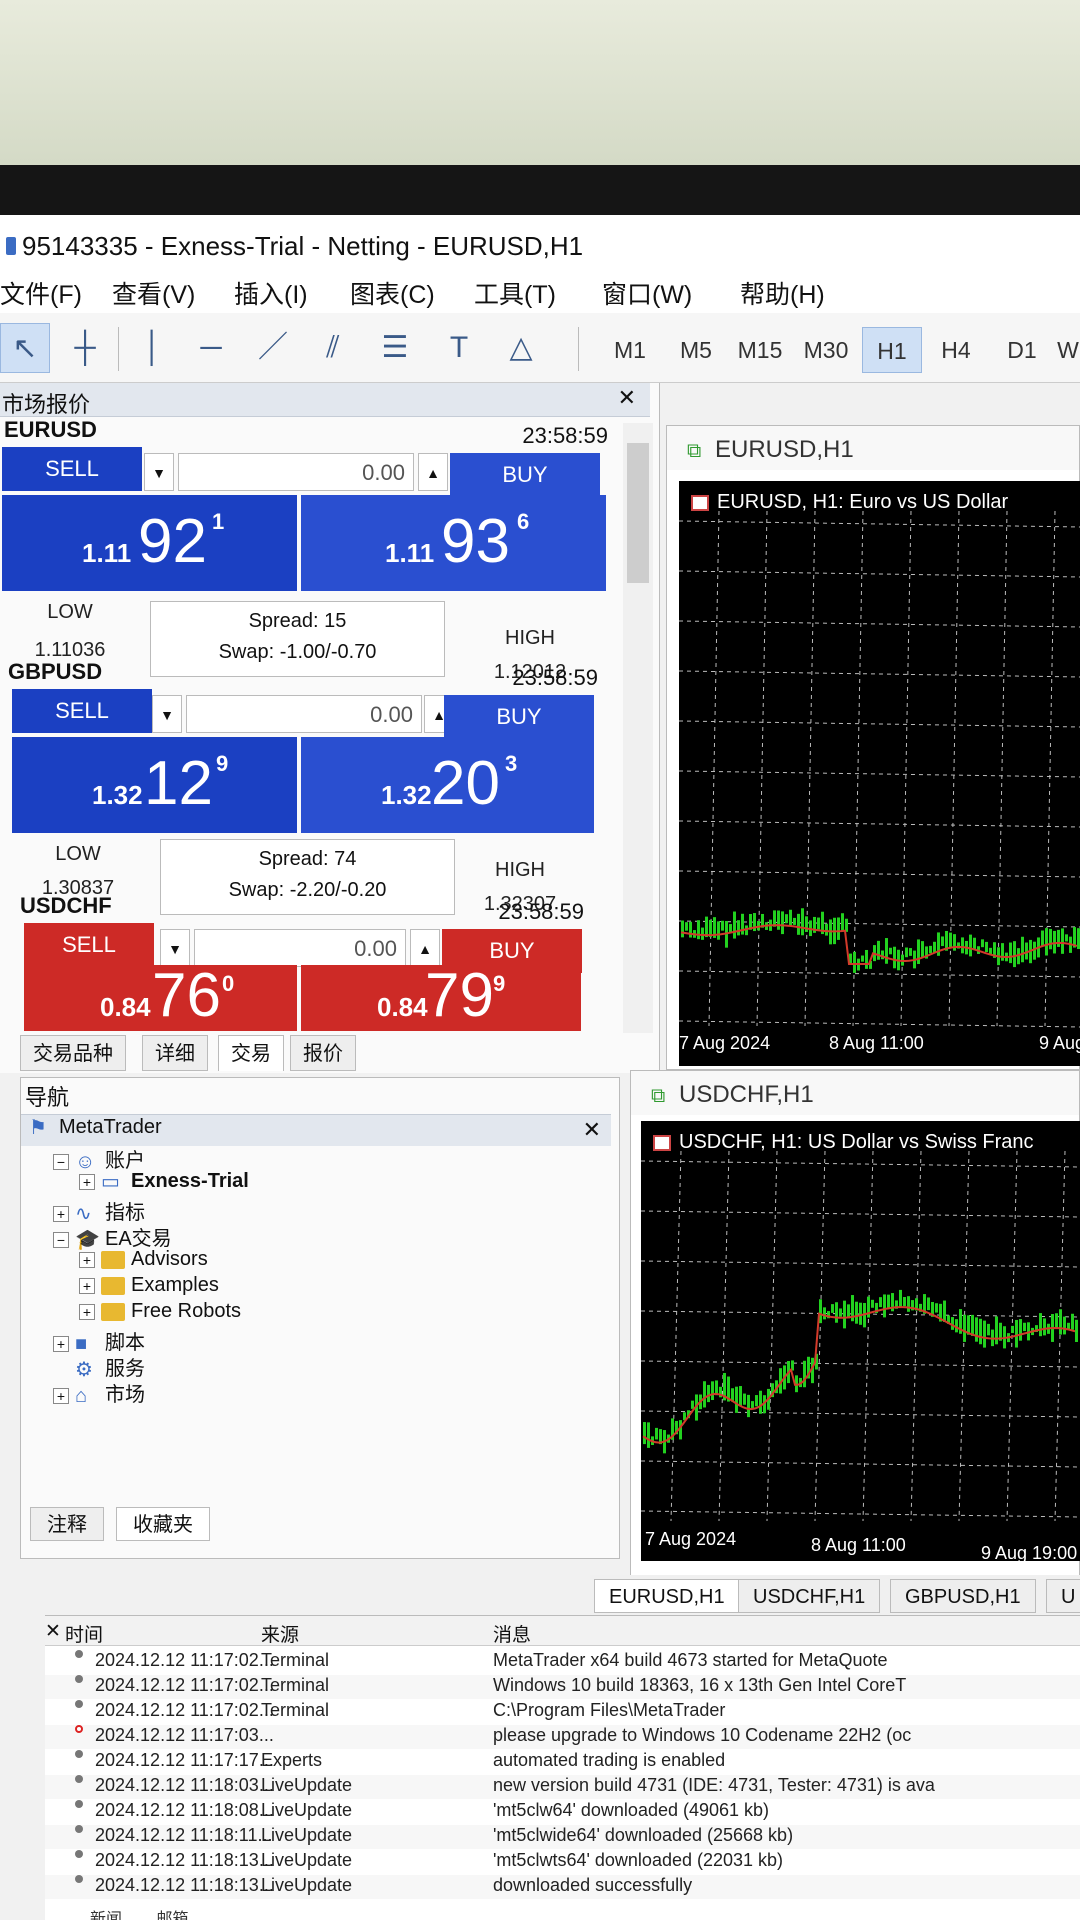  I want to click on fibonacci-icon: ☰, so click(395, 348).